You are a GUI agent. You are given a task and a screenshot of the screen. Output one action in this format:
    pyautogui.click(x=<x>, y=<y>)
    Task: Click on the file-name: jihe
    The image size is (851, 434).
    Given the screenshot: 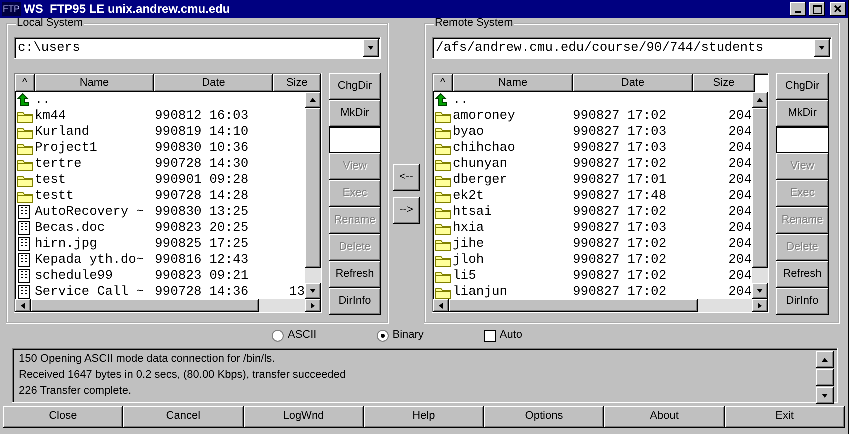 What is the action you would take?
    pyautogui.click(x=513, y=244)
    